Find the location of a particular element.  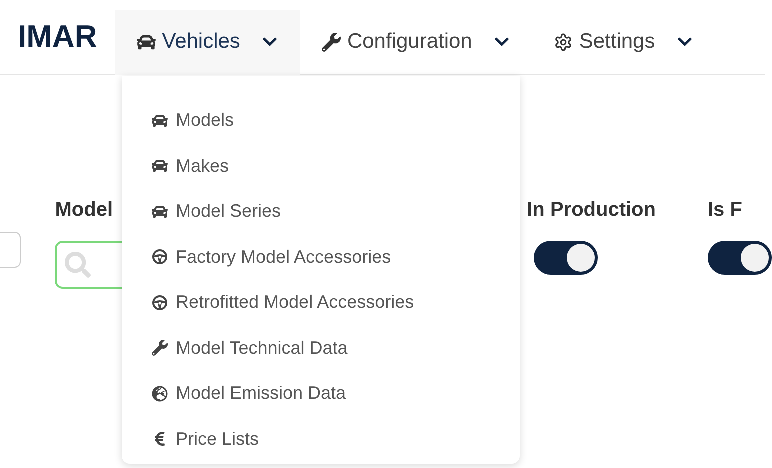

settings-icon is located at coordinates (564, 42).